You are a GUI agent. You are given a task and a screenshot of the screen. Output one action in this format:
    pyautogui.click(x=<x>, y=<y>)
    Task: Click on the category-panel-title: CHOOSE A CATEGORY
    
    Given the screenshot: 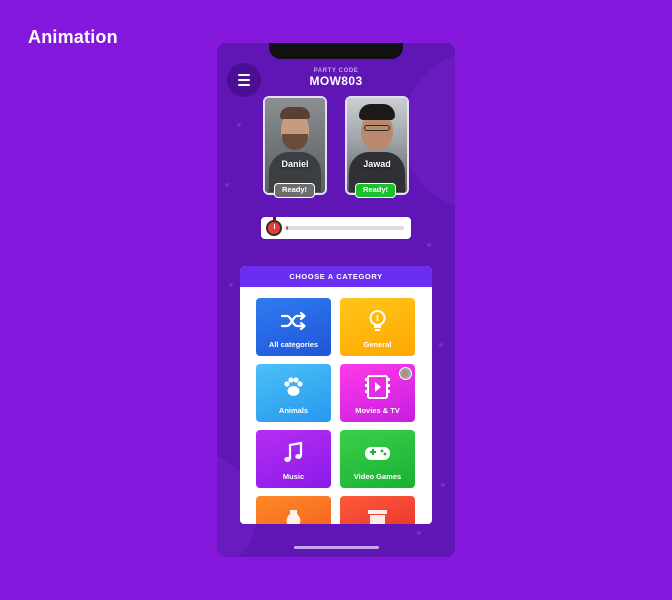 What is the action you would take?
    pyautogui.click(x=336, y=276)
    